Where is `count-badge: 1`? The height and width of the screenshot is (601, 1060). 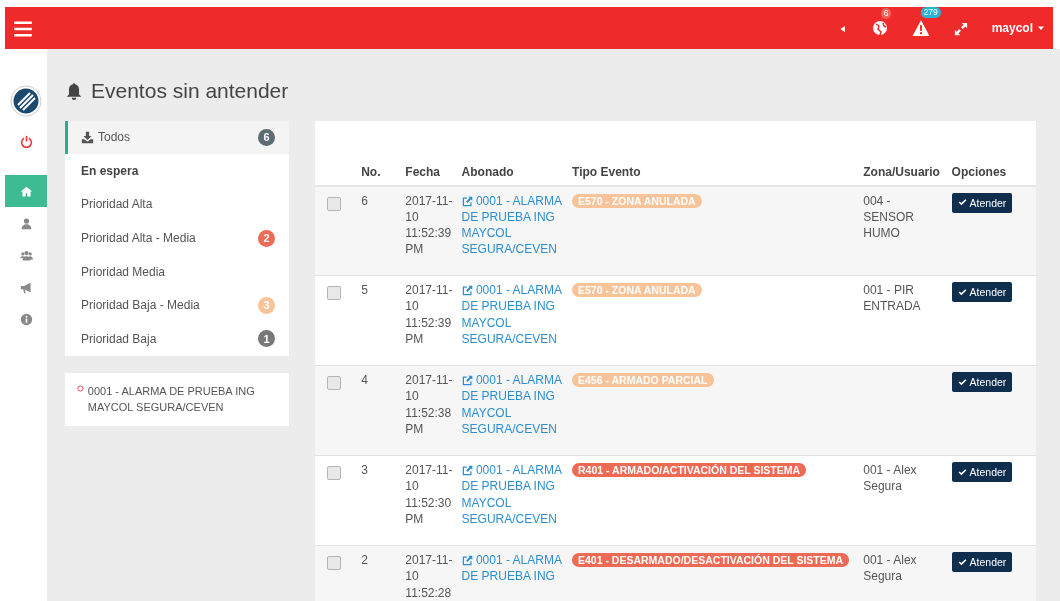
count-badge: 1 is located at coordinates (266, 339).